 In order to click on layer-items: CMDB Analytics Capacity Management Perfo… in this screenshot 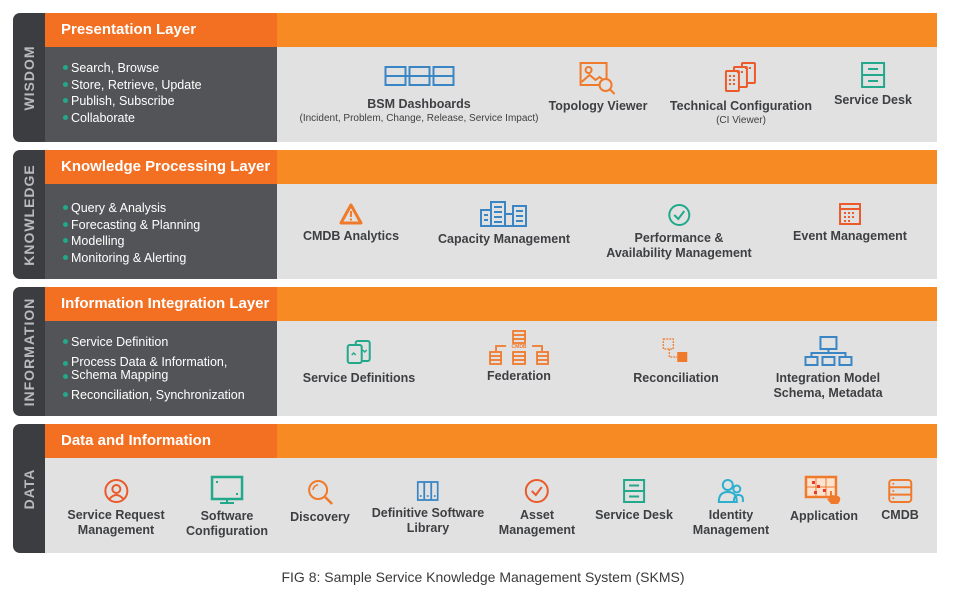, I will do `click(607, 231)`.